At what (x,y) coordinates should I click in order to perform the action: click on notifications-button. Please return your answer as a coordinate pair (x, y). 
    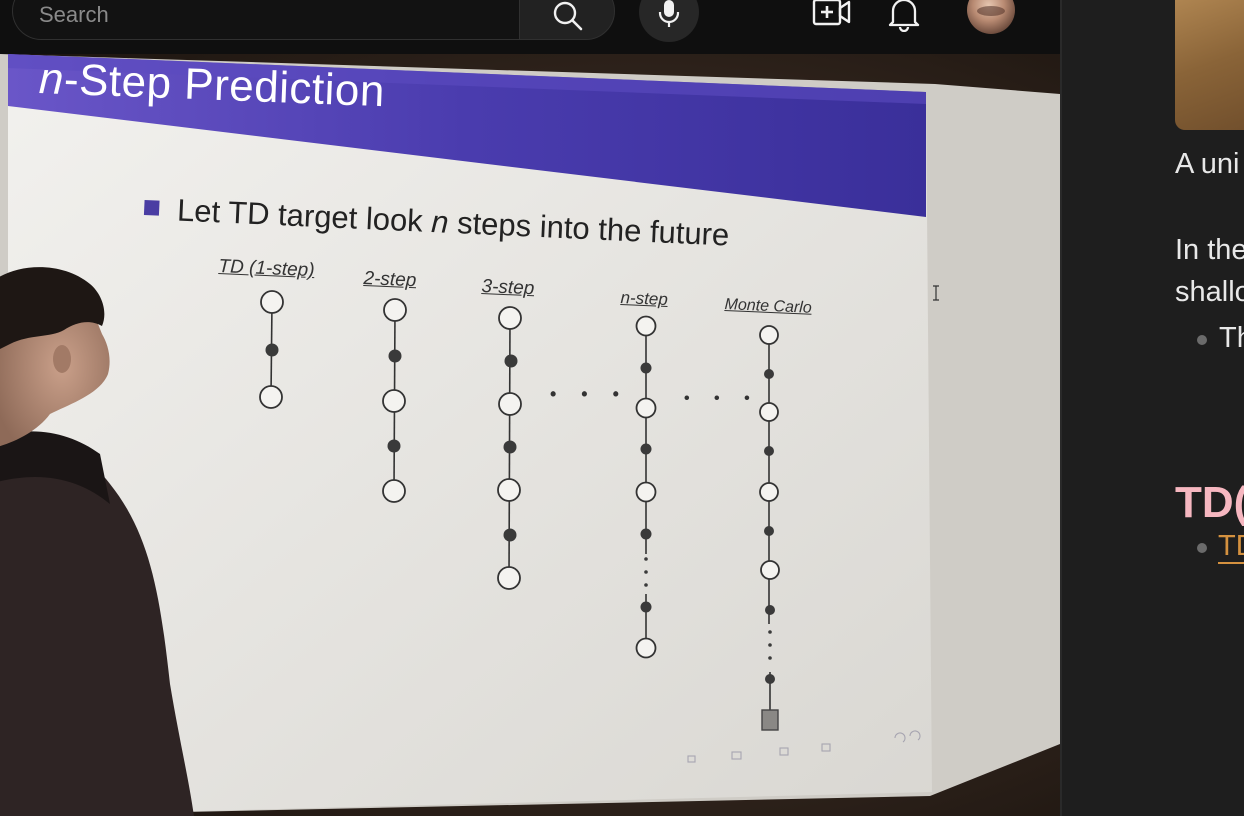
    Looking at the image, I should click on (904, 16).